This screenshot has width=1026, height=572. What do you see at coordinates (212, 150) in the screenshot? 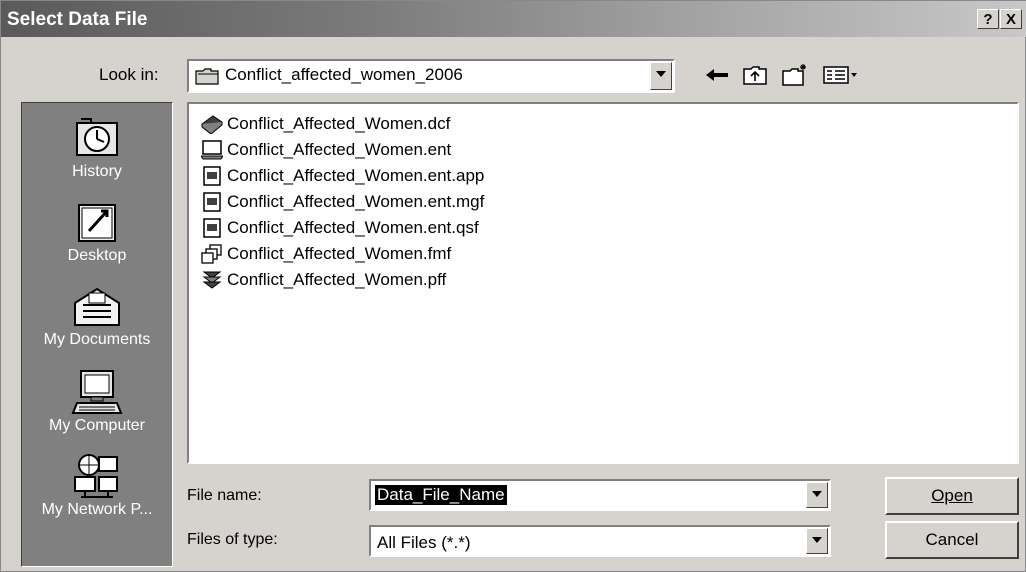
I see `computer-entry-icon` at bounding box center [212, 150].